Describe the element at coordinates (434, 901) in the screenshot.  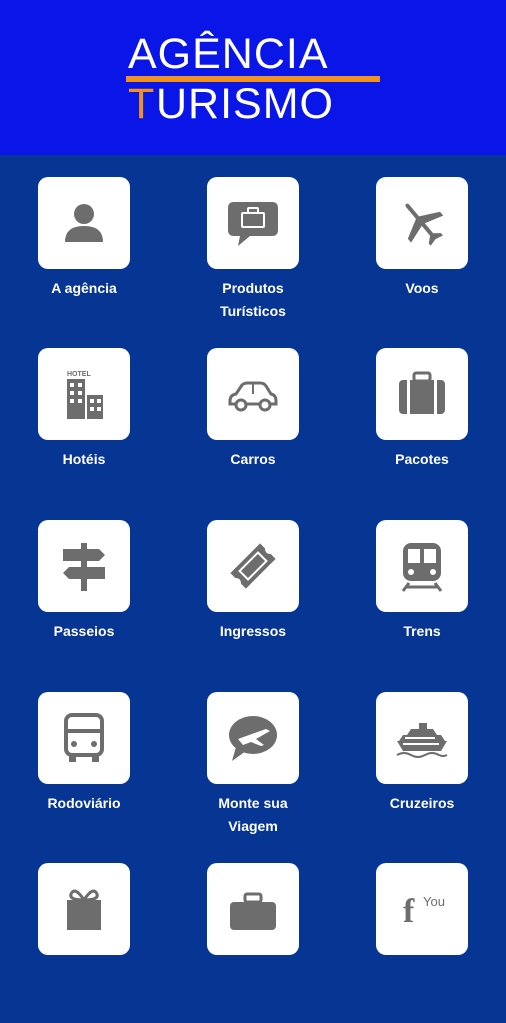
I see `svg-text: You` at that location.